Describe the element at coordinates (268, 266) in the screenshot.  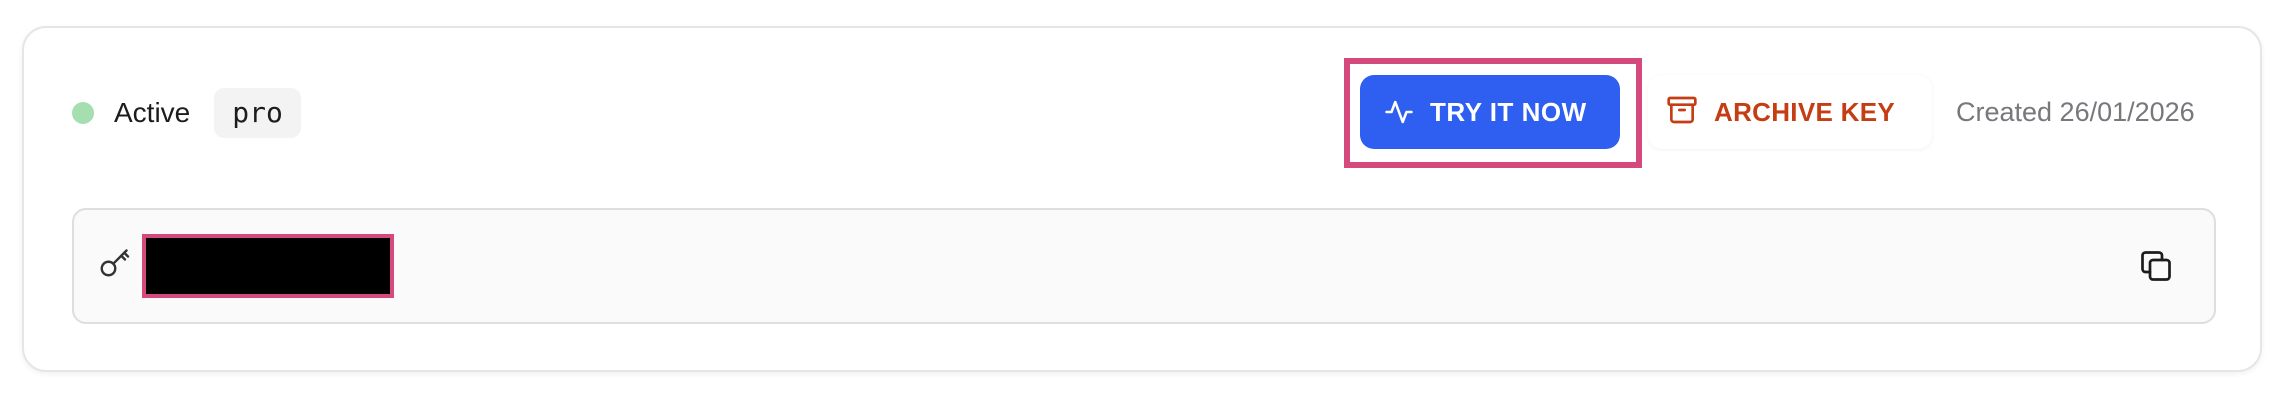
I see `redacted-api-key-value` at that location.